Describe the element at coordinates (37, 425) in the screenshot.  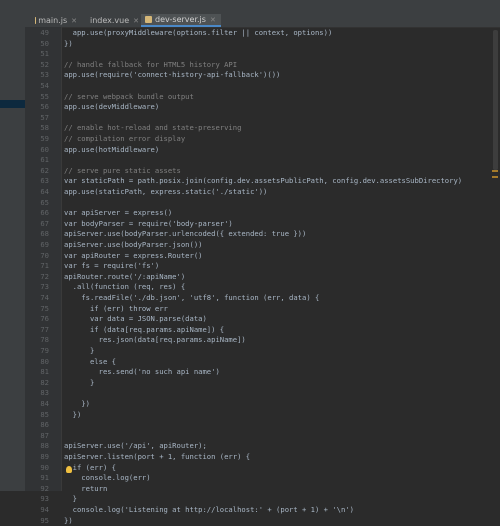
I see `line-number: 86` at that location.